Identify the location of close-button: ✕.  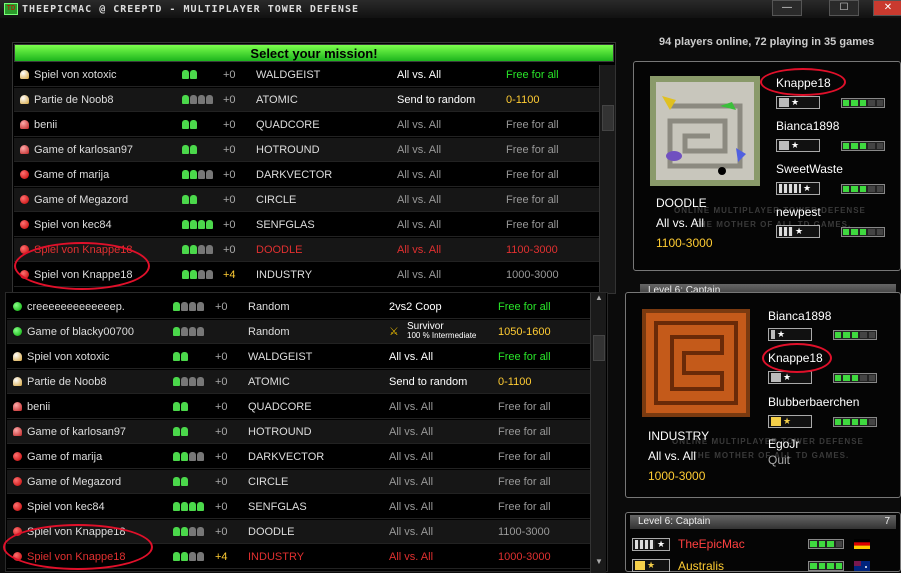
(887, 8).